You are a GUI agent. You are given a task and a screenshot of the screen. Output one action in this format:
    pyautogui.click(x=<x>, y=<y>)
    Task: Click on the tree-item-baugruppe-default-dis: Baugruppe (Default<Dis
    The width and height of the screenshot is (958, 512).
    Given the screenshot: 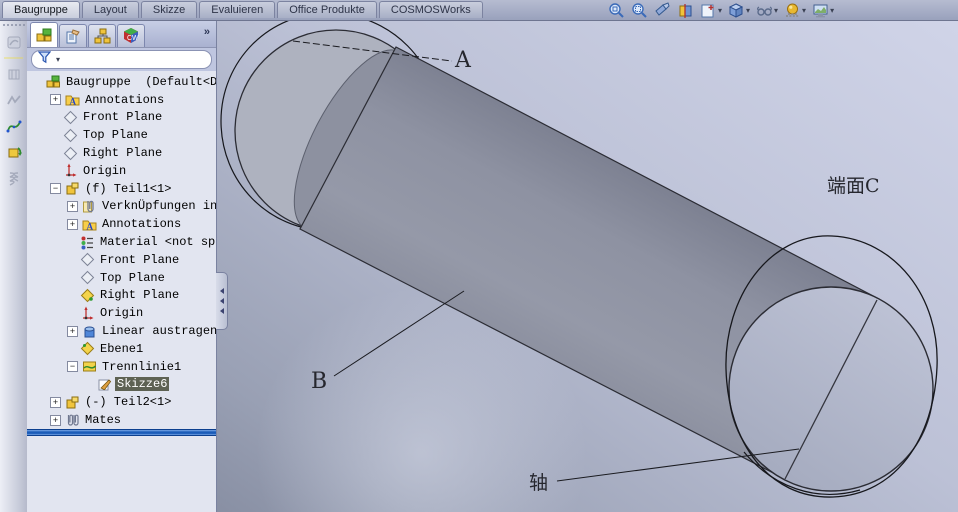 What is the action you would take?
    pyautogui.click(x=121, y=82)
    